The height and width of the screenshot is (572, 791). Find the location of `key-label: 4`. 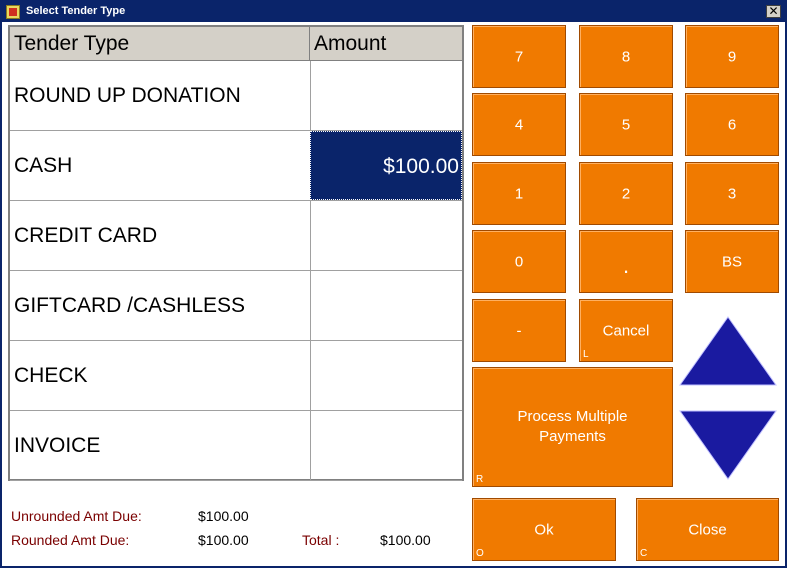

key-label: 4 is located at coordinates (519, 124).